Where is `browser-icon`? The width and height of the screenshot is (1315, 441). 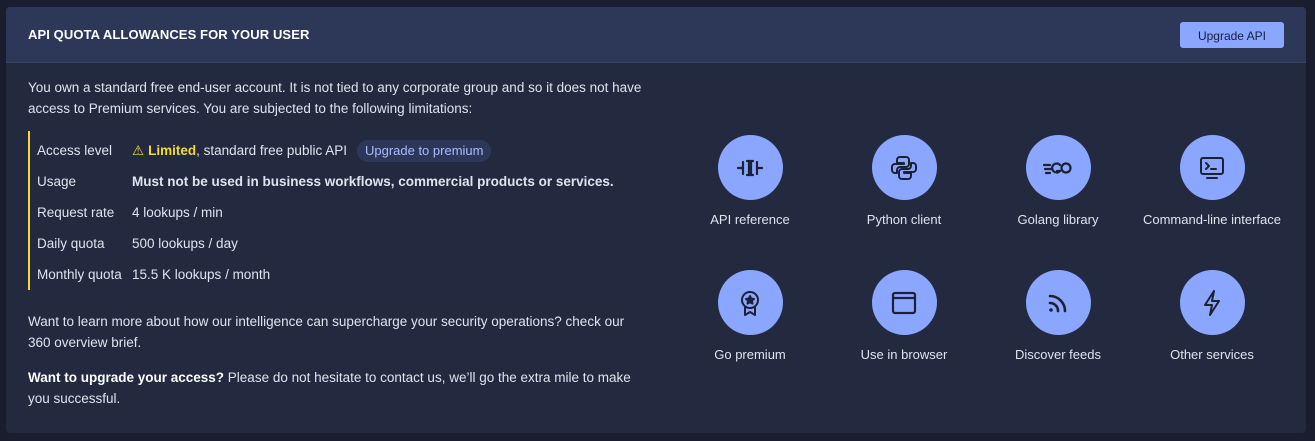
browser-icon is located at coordinates (904, 302).